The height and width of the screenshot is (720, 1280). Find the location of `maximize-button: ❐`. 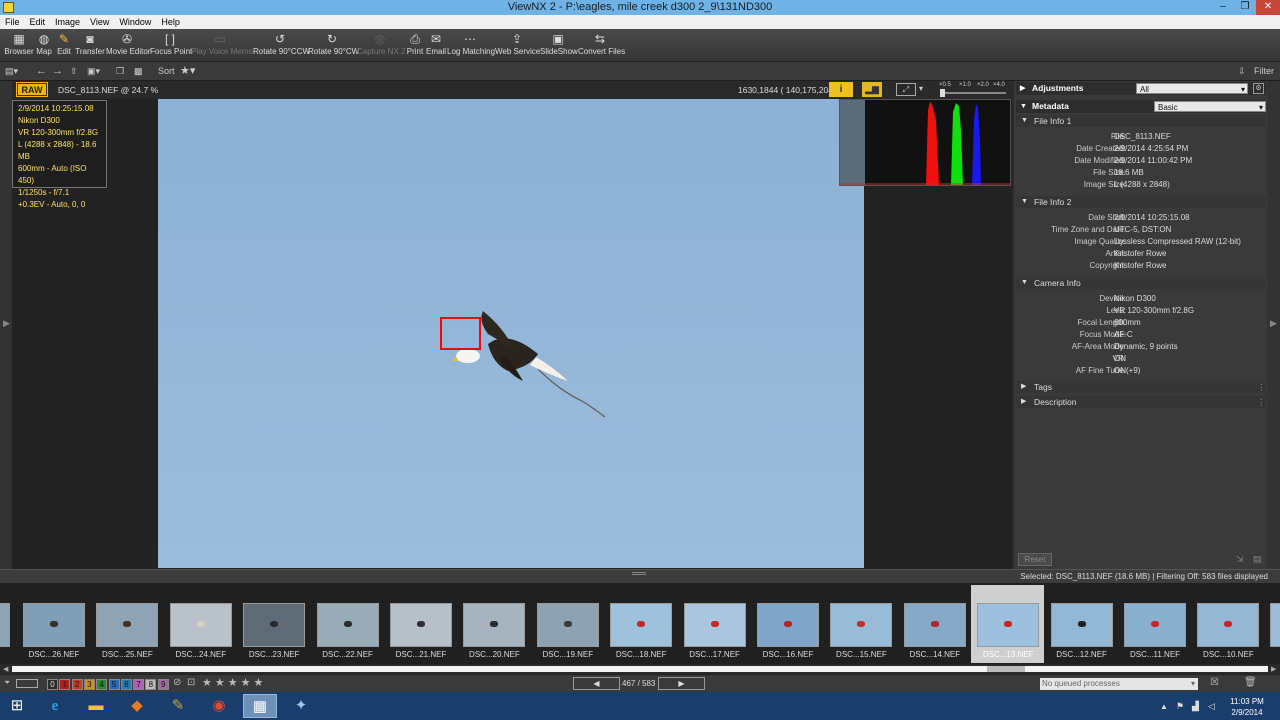

maximize-button: ❐ is located at coordinates (1245, 7).